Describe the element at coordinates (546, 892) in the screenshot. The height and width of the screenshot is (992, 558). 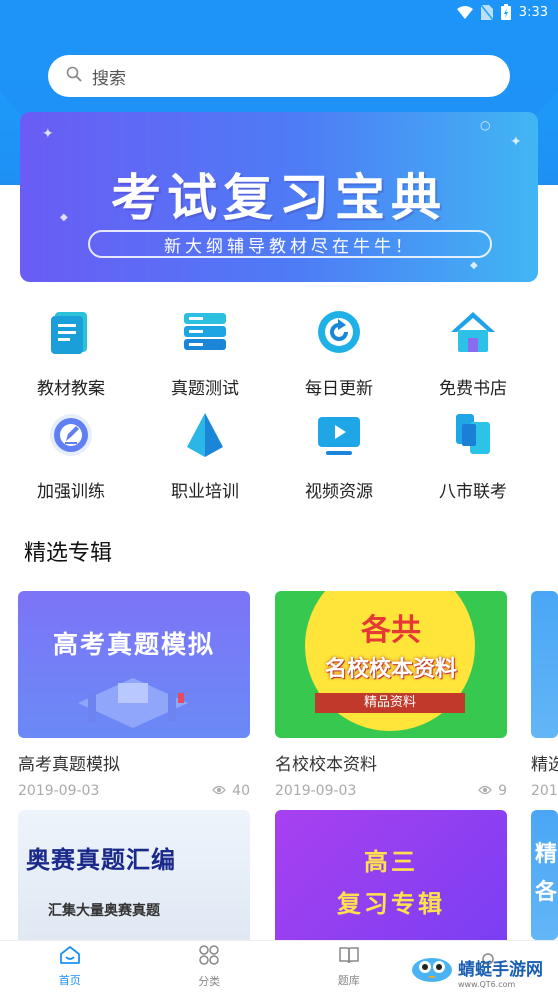
I see `cover-subtext: 各` at that location.